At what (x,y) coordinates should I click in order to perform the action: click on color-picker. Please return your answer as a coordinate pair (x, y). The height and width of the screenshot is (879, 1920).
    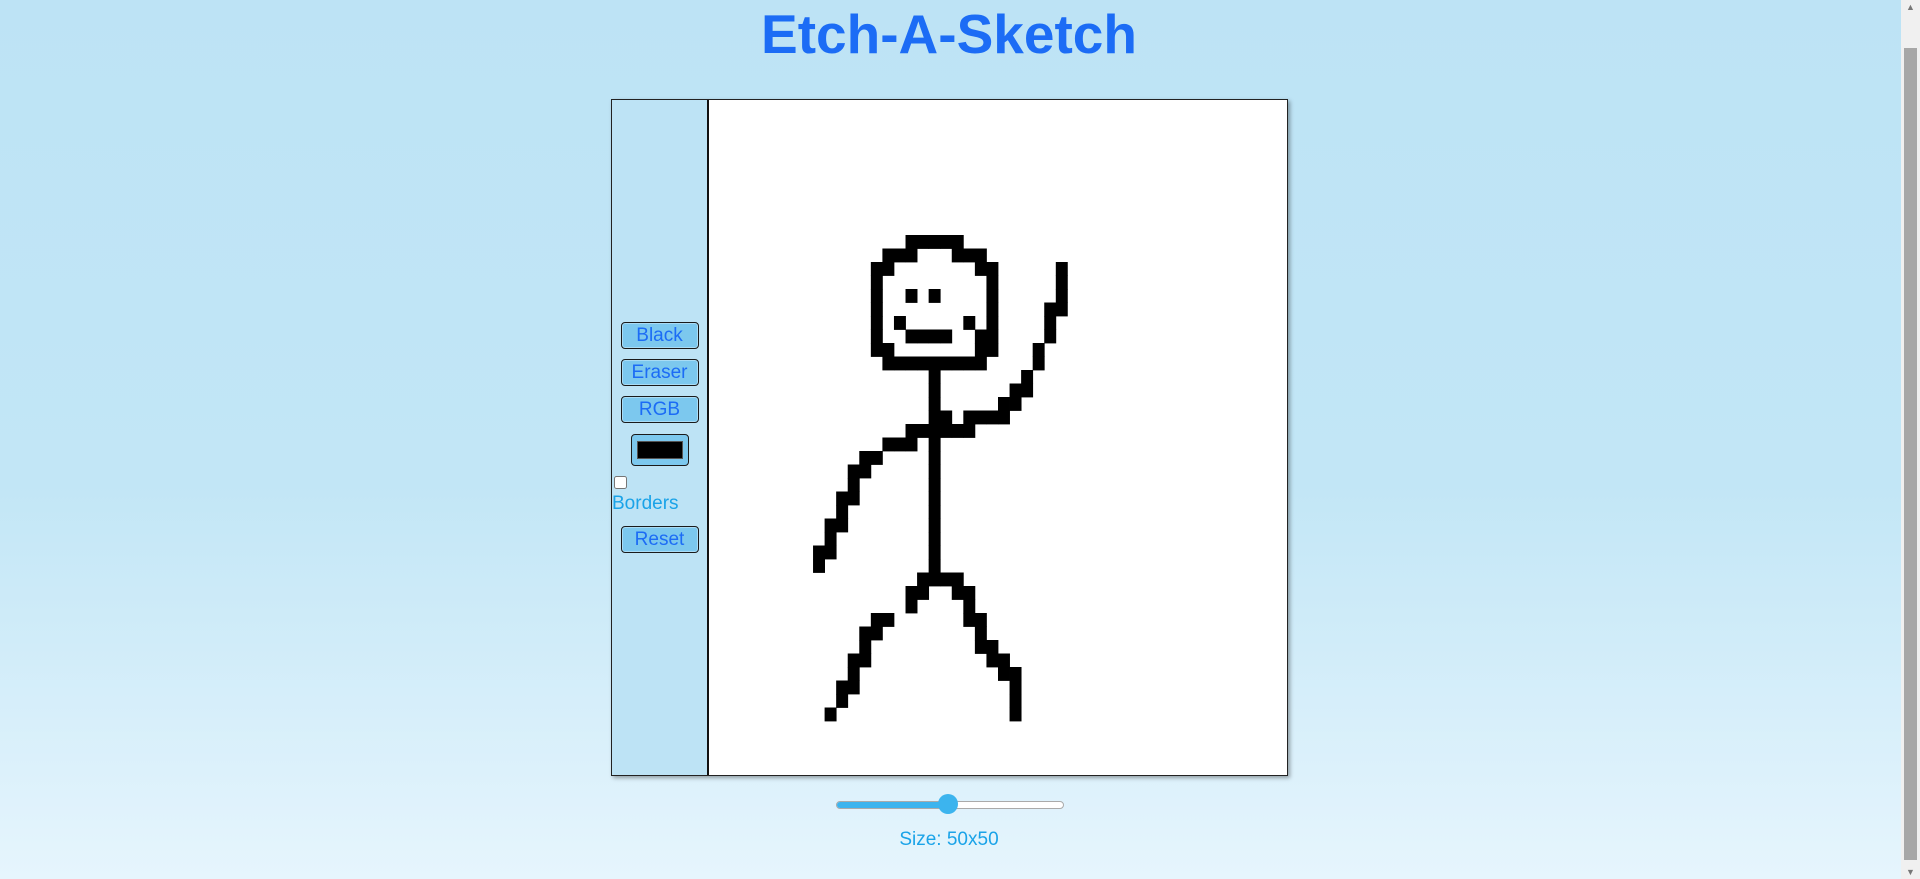
    Looking at the image, I should click on (659, 450).